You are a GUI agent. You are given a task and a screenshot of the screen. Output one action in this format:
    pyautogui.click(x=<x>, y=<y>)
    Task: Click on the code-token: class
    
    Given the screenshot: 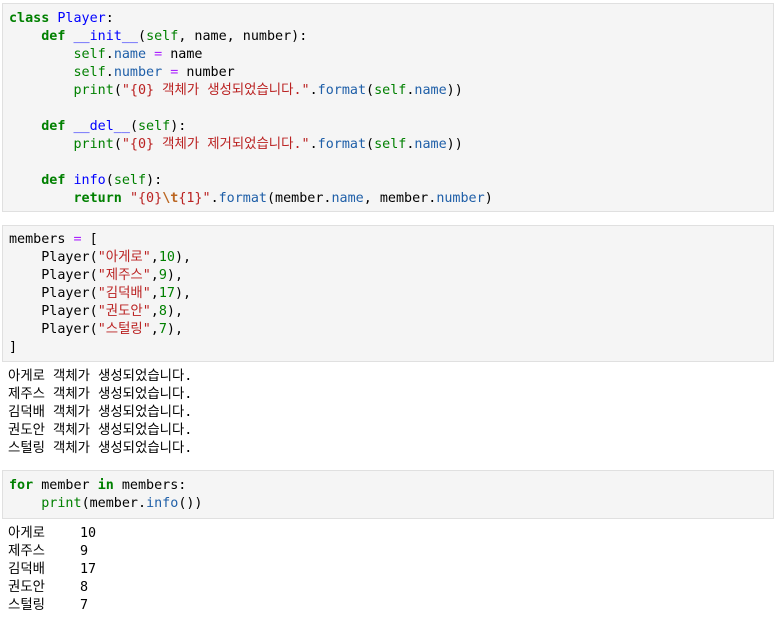 What is the action you would take?
    pyautogui.click(x=29, y=18)
    